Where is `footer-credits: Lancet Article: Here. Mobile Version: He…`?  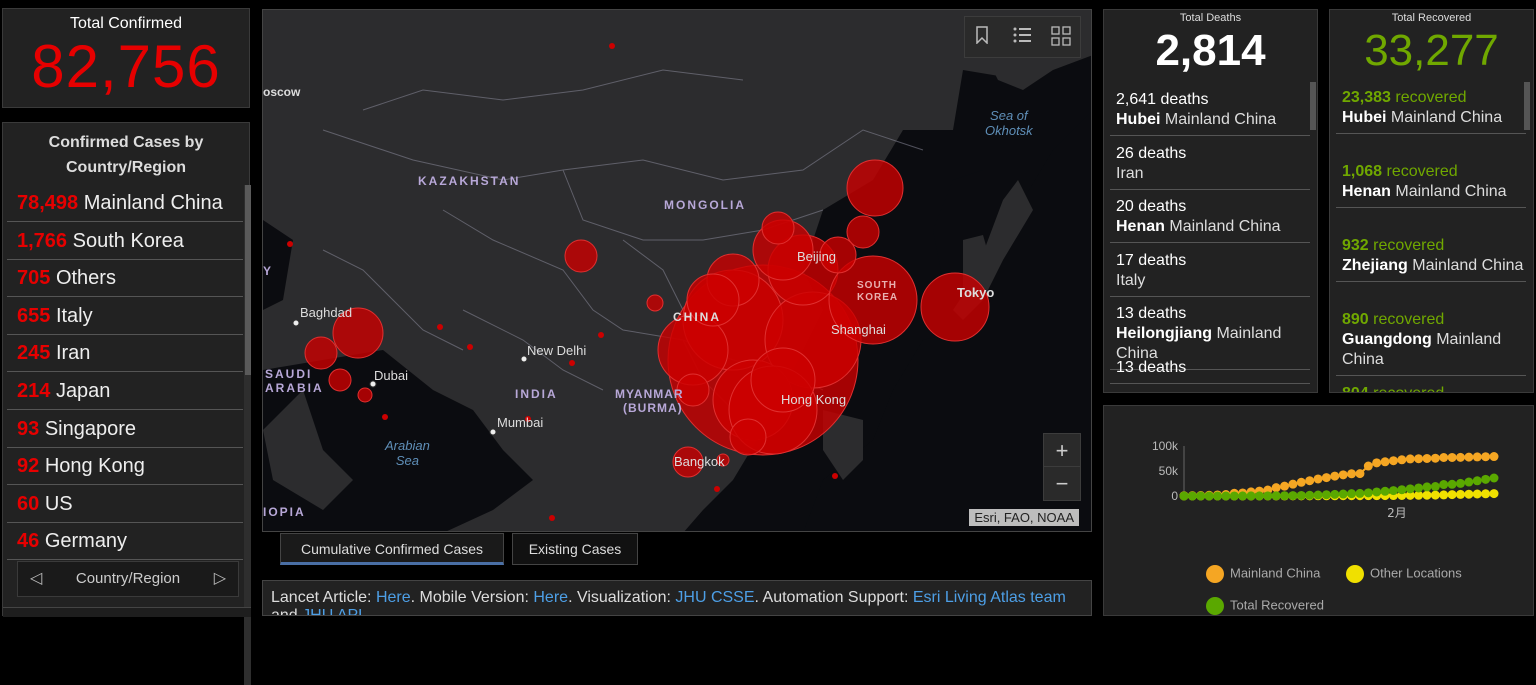 footer-credits: Lancet Article: Here. Mobile Version: He… is located at coordinates (677, 598).